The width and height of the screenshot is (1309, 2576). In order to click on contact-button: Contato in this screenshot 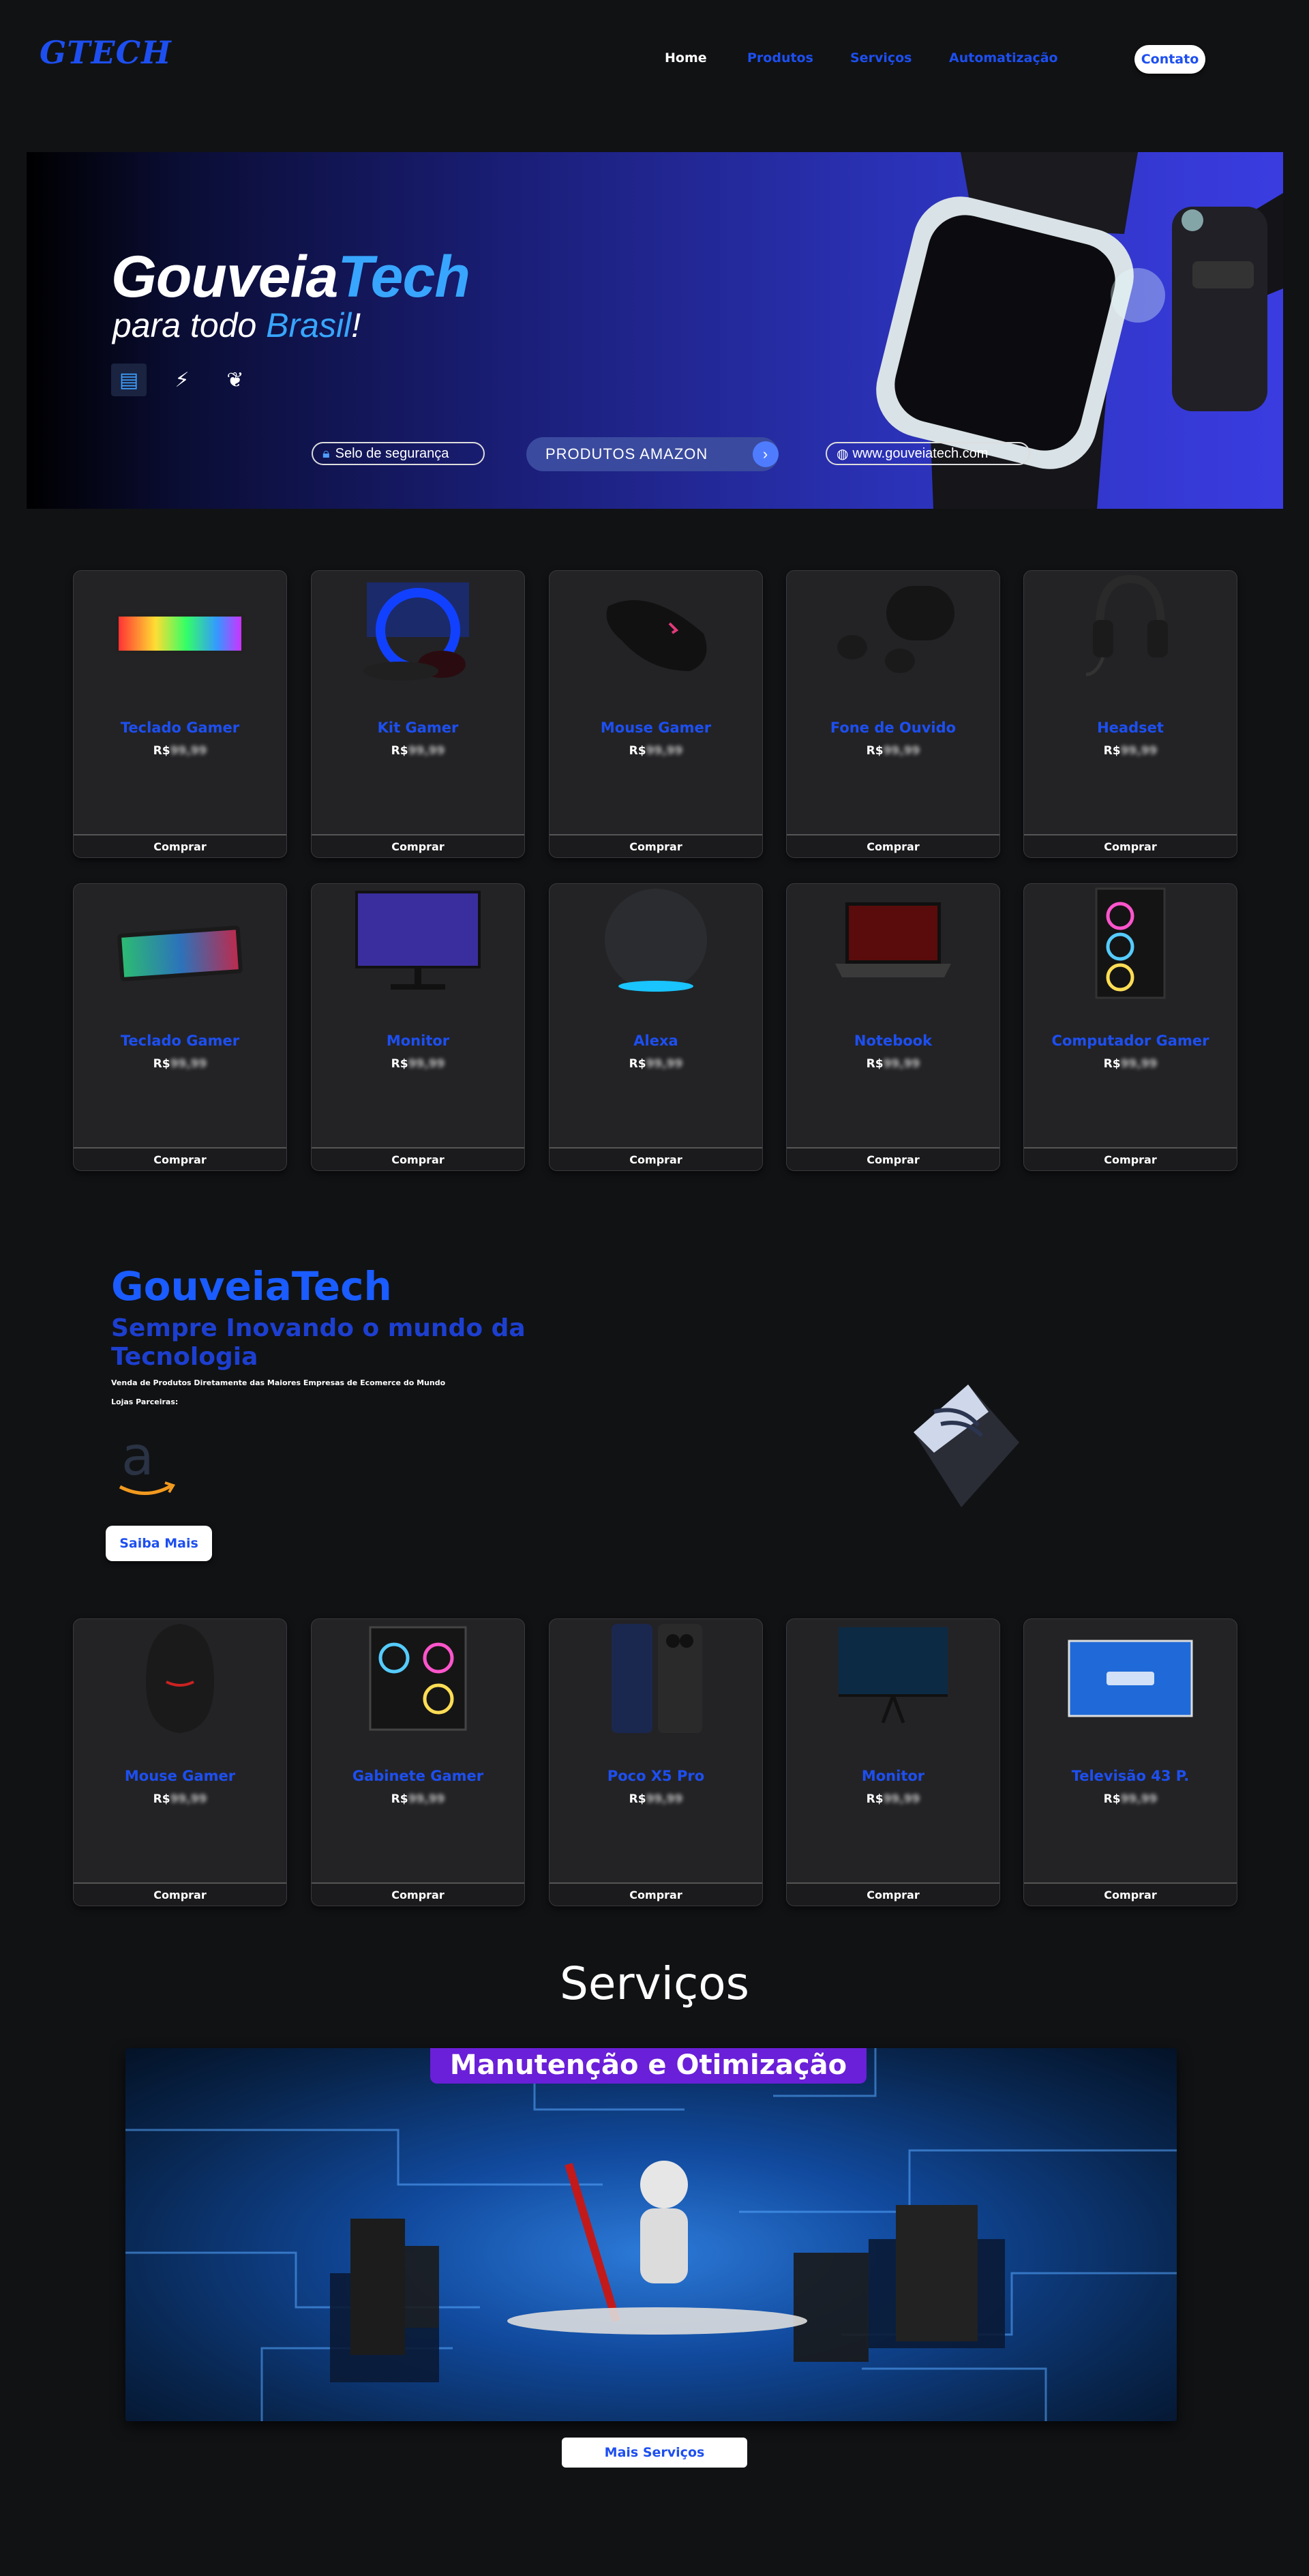, I will do `click(1169, 59)`.